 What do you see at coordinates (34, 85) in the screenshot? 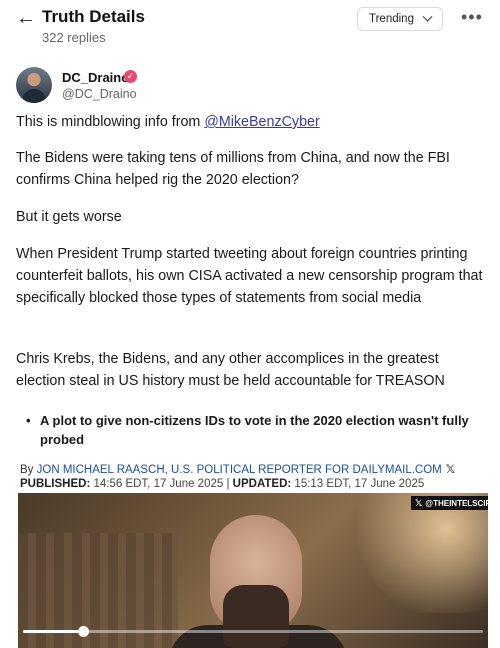
I see `avatar` at bounding box center [34, 85].